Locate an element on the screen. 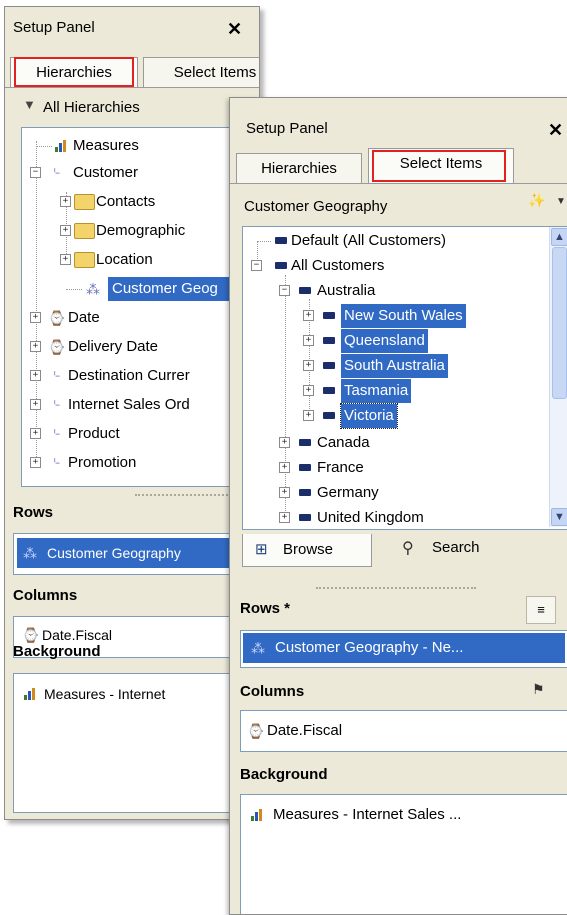 Image resolution: width=567 pixels, height=915 pixels. vertical-scrollbar: ▲ ▼ is located at coordinates (558, 377).